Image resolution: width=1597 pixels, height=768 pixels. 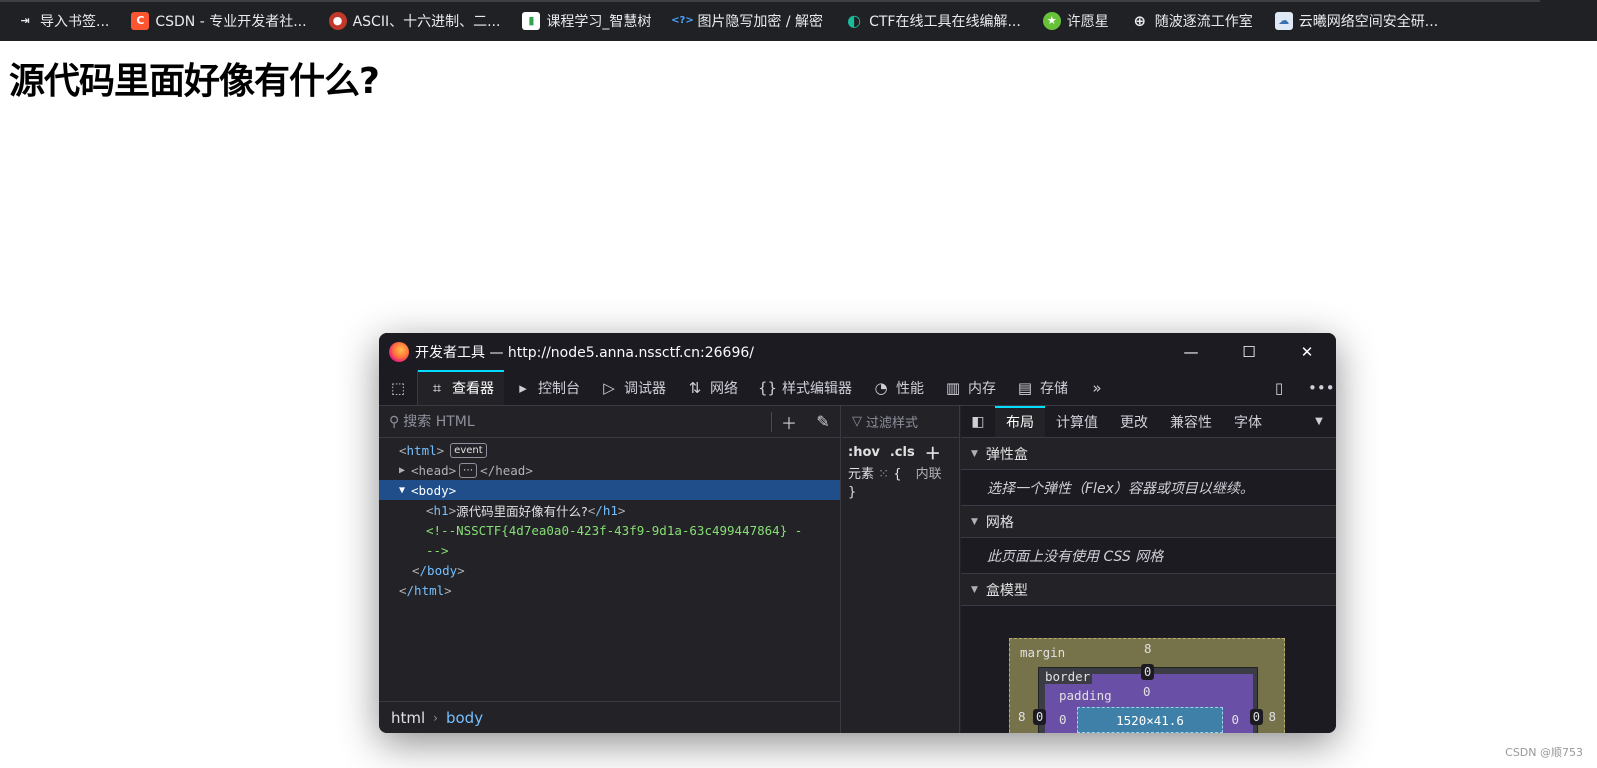 What do you see at coordinates (857, 421) in the screenshot?
I see `filter-icon: ▽` at bounding box center [857, 421].